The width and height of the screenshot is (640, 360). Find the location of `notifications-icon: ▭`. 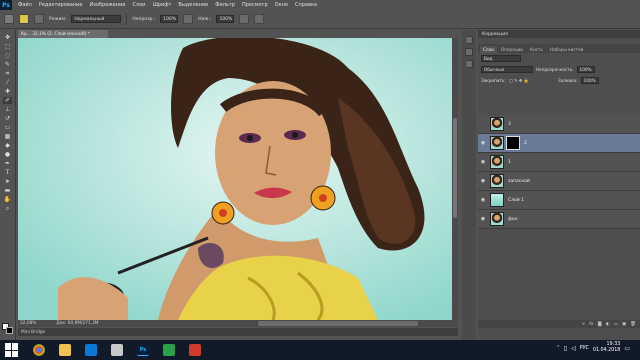

notifications-icon: ▭ is located at coordinates (627, 348).